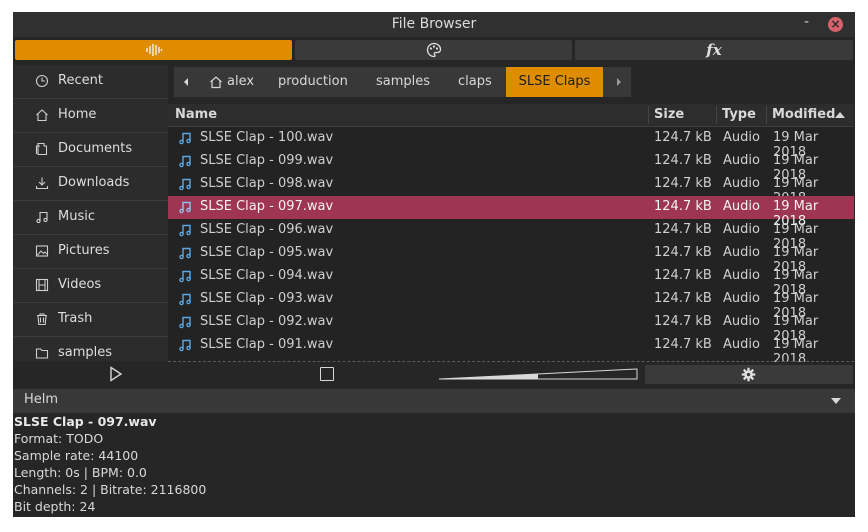  What do you see at coordinates (91, 218) in the screenshot?
I see `sidebar-item-music: Music` at bounding box center [91, 218].